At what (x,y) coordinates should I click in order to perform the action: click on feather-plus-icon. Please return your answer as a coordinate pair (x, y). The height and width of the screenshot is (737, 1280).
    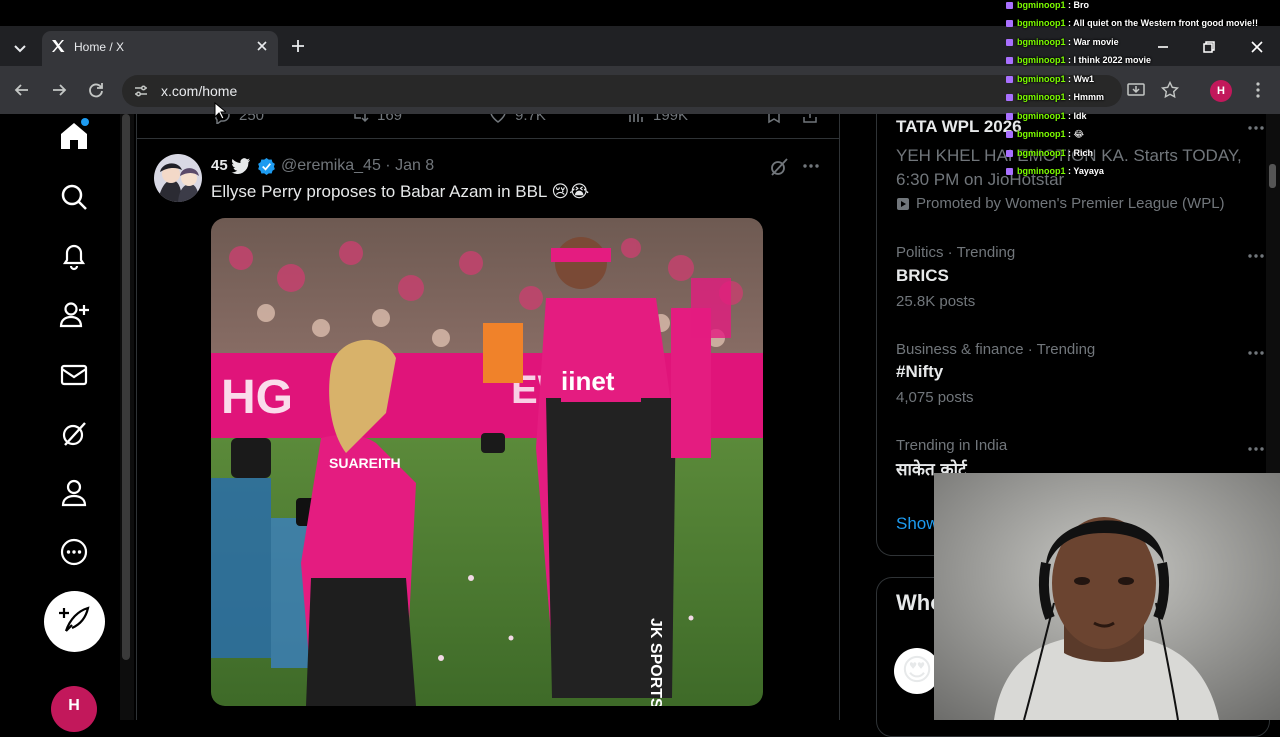
    Looking at the image, I should click on (74, 619).